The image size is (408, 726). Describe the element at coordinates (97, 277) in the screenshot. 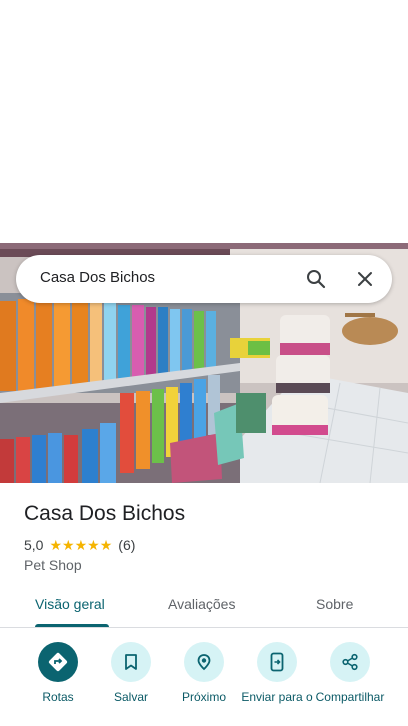

I see `search-input: Casa Dos Bichos` at that location.